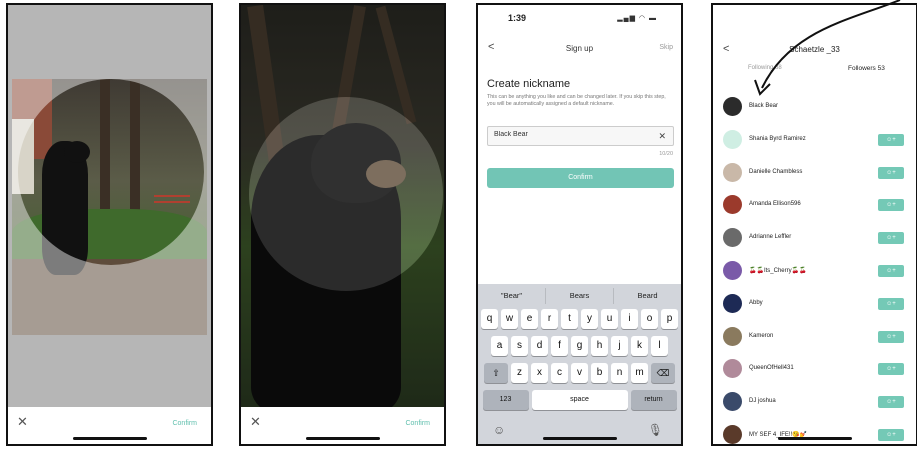 The image size is (917, 449). Describe the element at coordinates (763, 106) in the screenshot. I see `follower-name: Black Bear` at that location.